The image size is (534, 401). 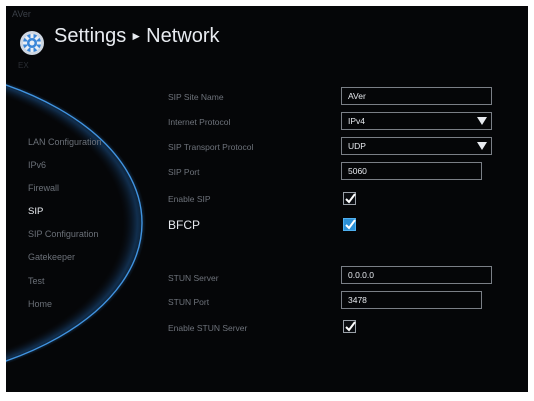 What do you see at coordinates (416, 96) in the screenshot?
I see `sip-site-name-field: AVer` at bounding box center [416, 96].